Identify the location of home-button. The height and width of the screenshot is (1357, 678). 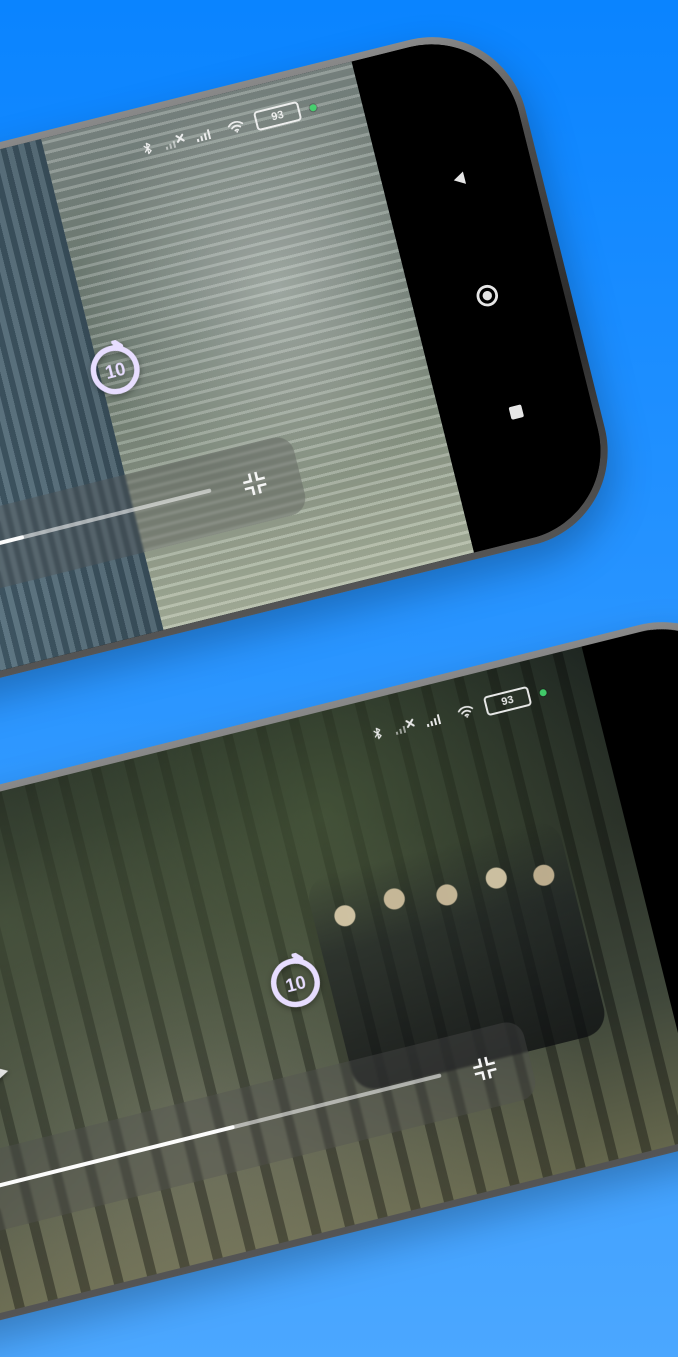
(487, 295).